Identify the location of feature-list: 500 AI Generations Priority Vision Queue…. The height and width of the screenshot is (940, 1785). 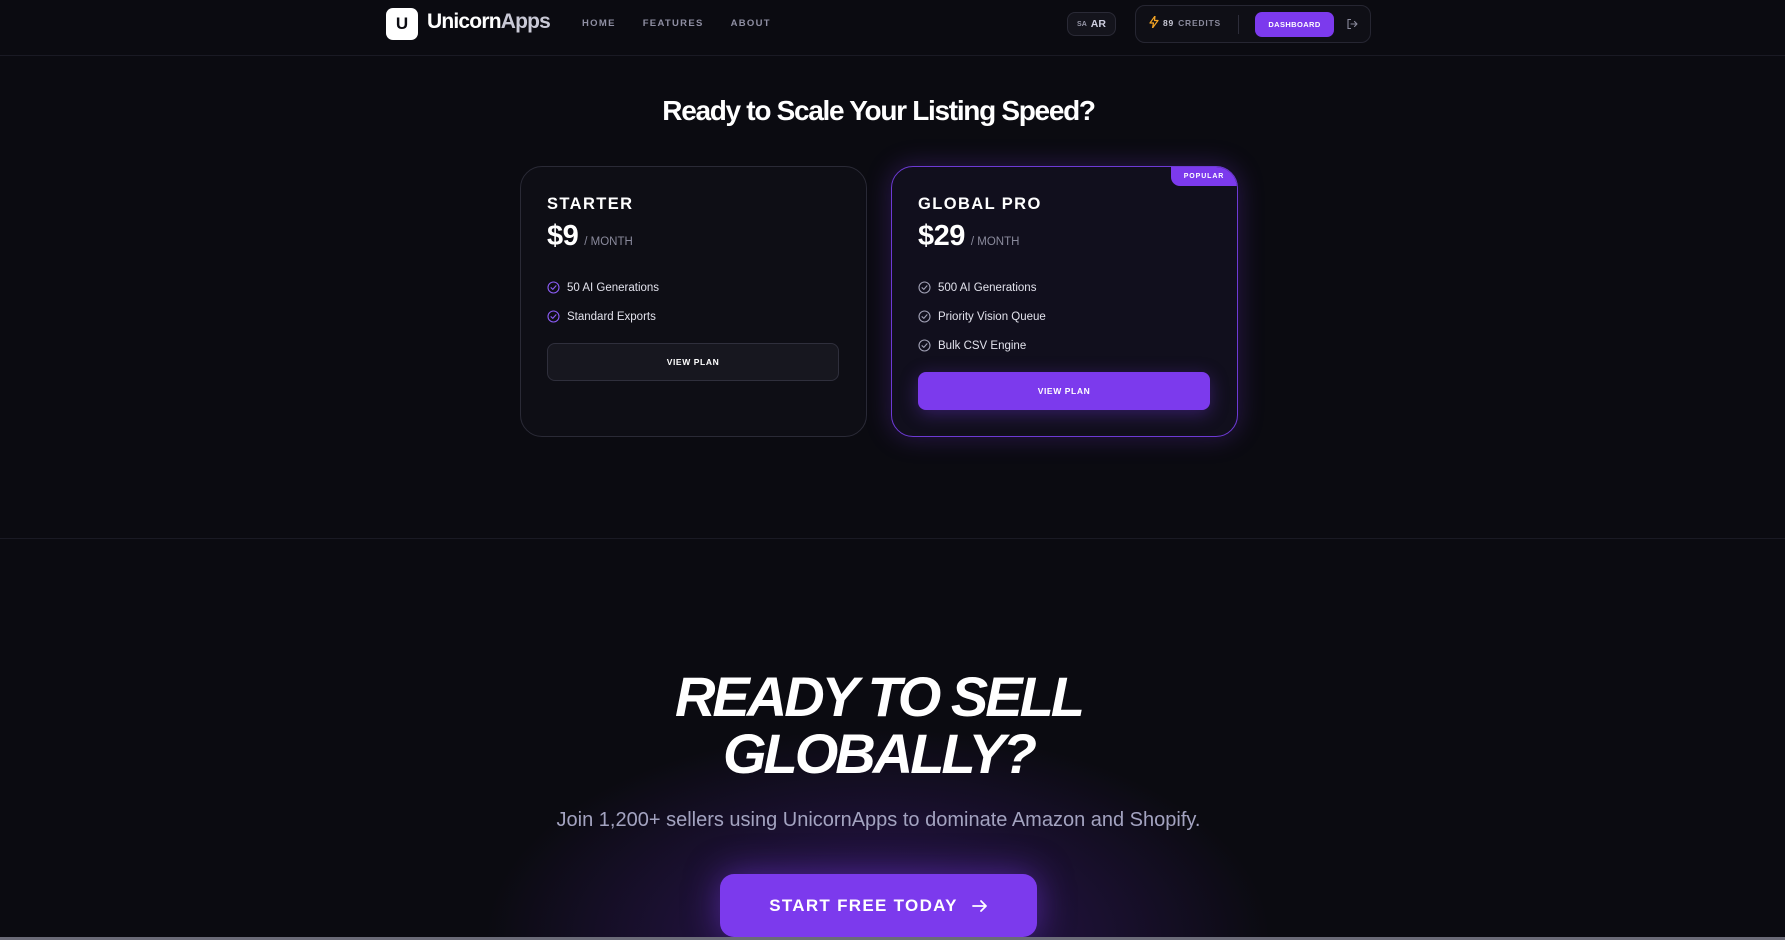
(982, 316).